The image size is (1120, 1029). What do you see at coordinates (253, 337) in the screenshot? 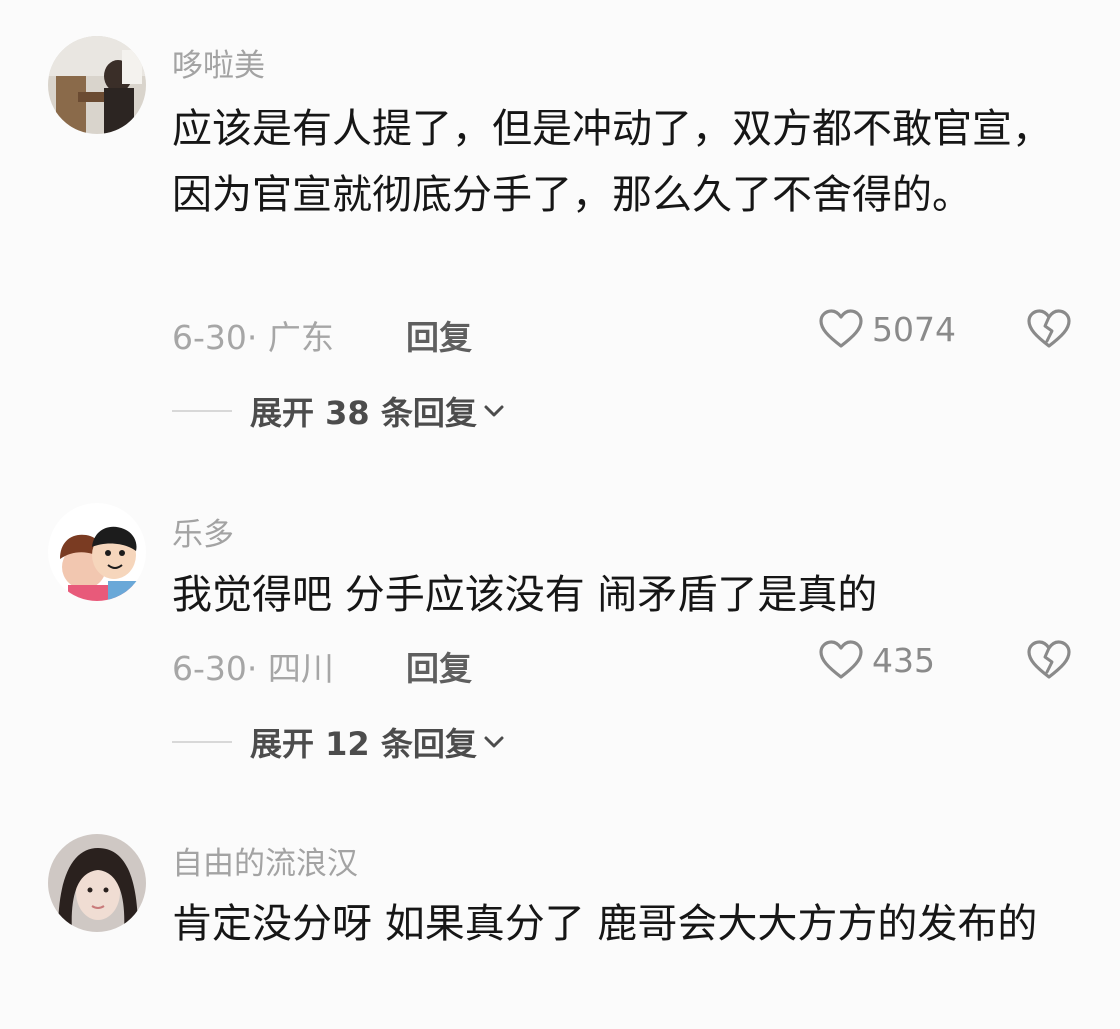
I see `comment-meta: 6-30· 广东` at bounding box center [253, 337].